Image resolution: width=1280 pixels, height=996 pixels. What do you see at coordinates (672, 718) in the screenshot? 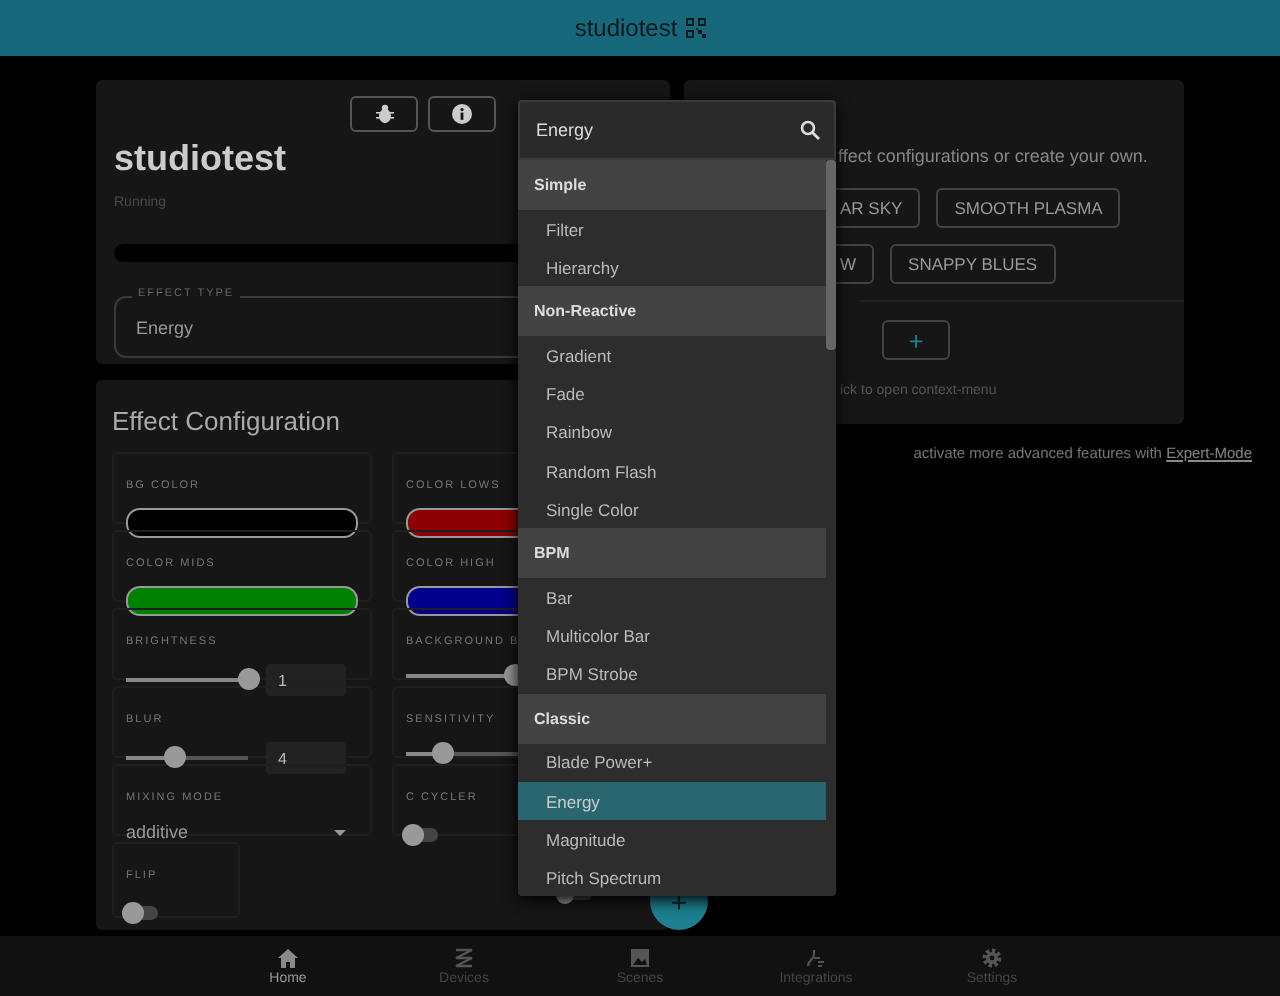
I see `group-header: Classic` at bounding box center [672, 718].